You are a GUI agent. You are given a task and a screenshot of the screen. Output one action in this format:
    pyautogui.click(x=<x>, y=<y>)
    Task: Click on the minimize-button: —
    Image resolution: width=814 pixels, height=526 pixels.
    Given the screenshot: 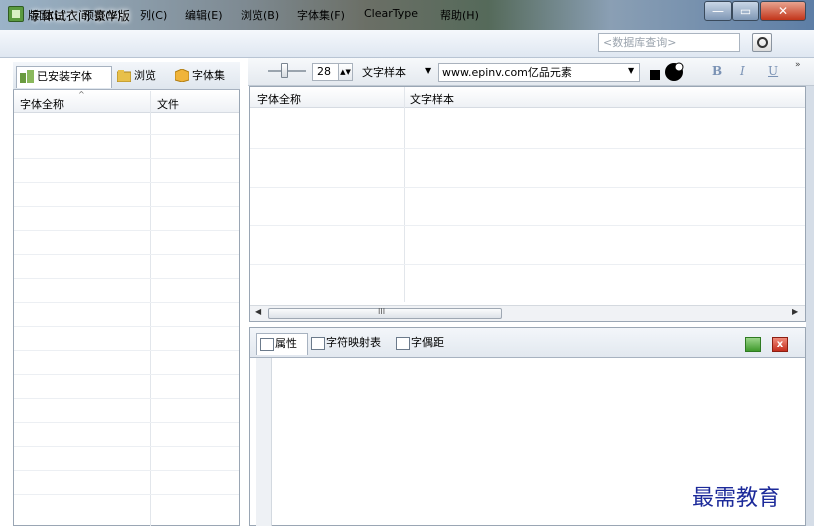 What is the action you would take?
    pyautogui.click(x=718, y=11)
    